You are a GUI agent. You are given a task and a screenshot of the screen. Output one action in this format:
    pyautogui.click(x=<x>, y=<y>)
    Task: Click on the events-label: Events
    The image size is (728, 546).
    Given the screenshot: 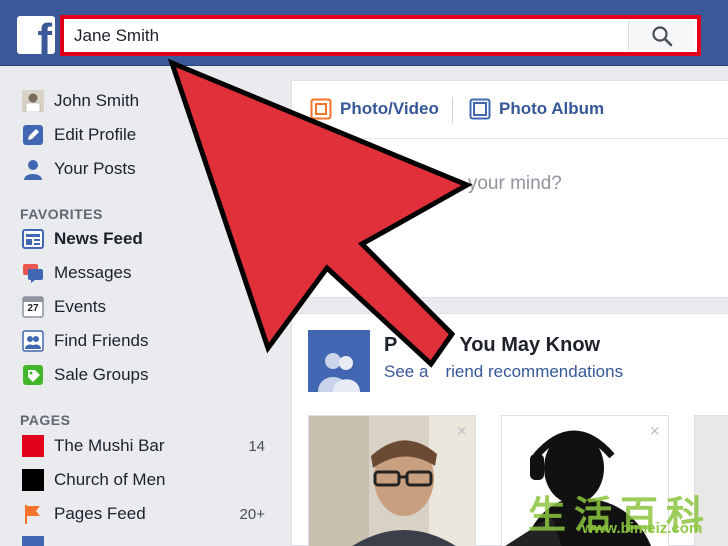 What is the action you would take?
    pyautogui.click(x=80, y=306)
    